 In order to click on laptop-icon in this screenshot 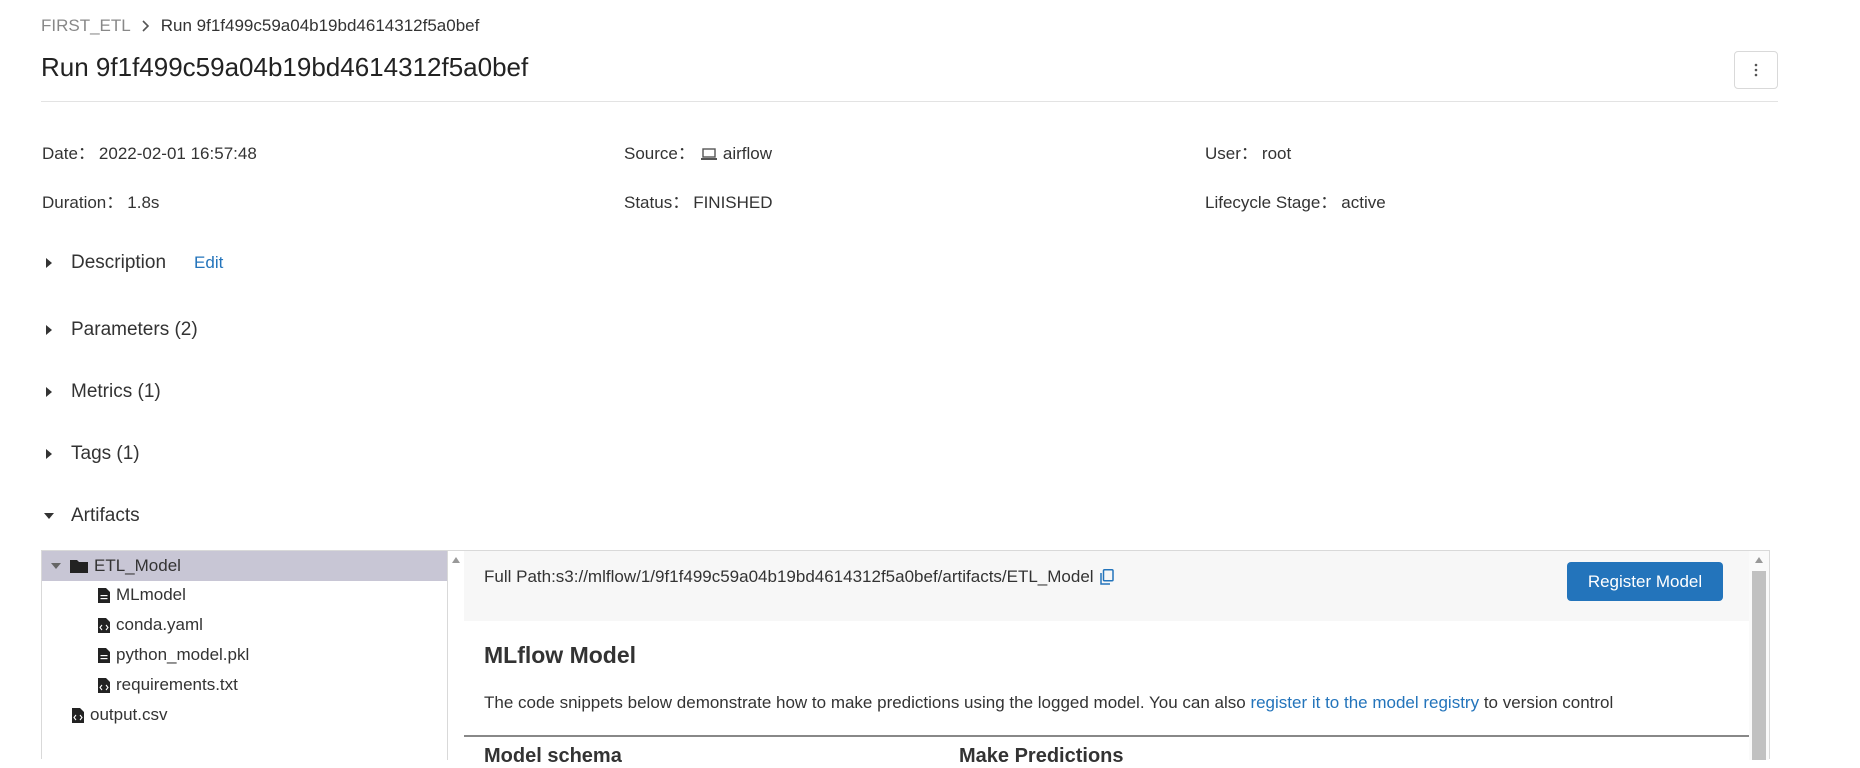, I will do `click(708, 154)`.